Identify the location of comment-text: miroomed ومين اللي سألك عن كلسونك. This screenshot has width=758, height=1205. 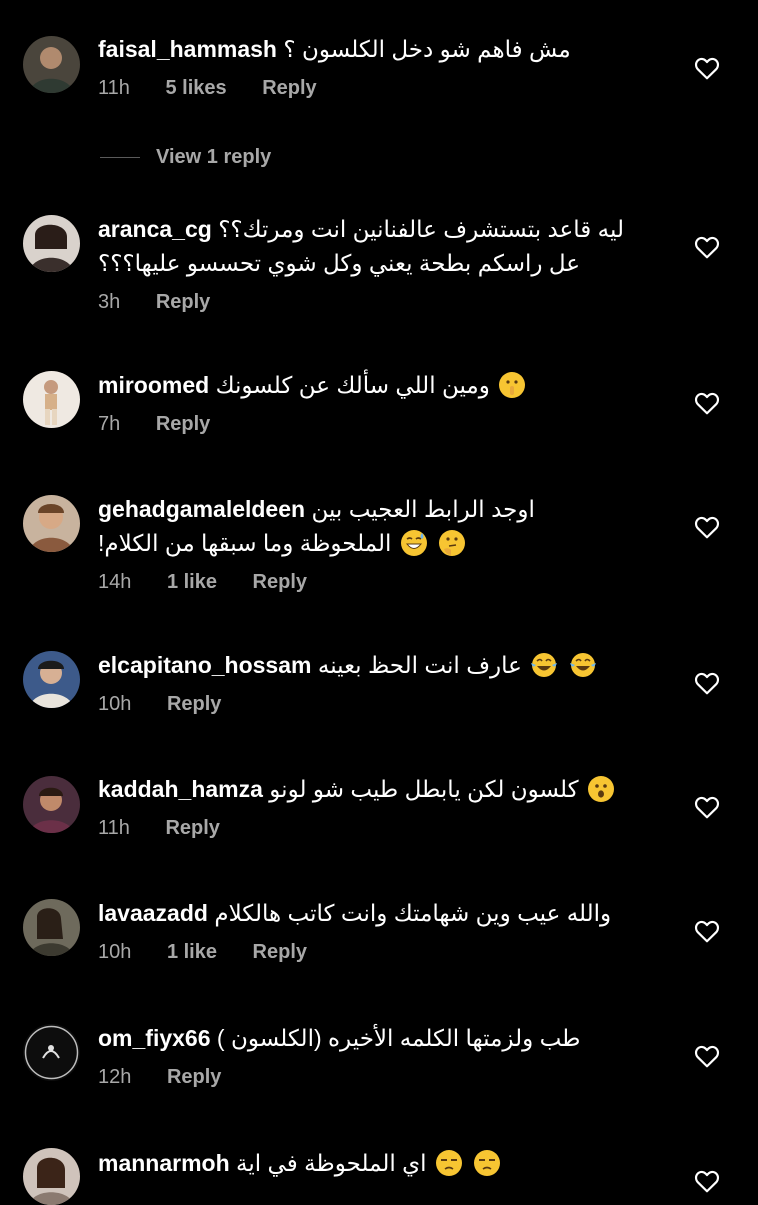
(388, 385).